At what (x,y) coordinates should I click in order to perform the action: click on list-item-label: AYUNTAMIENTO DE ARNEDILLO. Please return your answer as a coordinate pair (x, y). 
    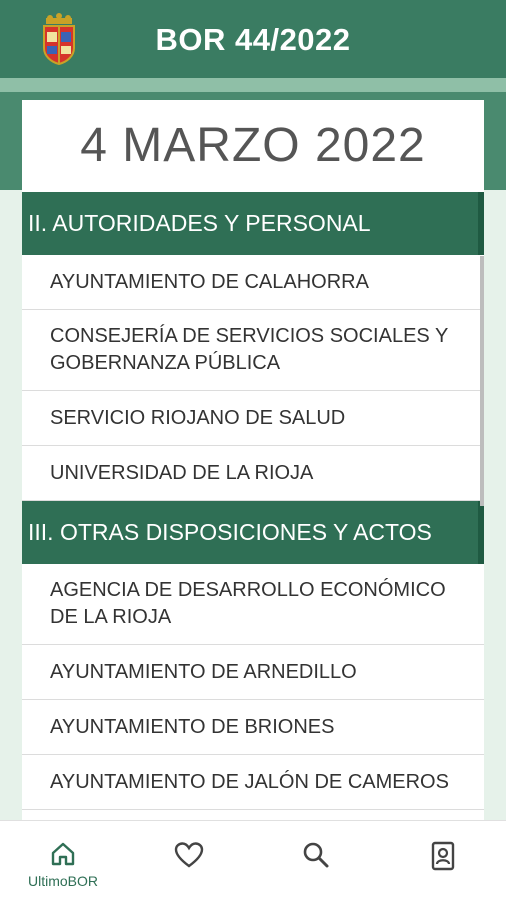
    Looking at the image, I should click on (203, 671).